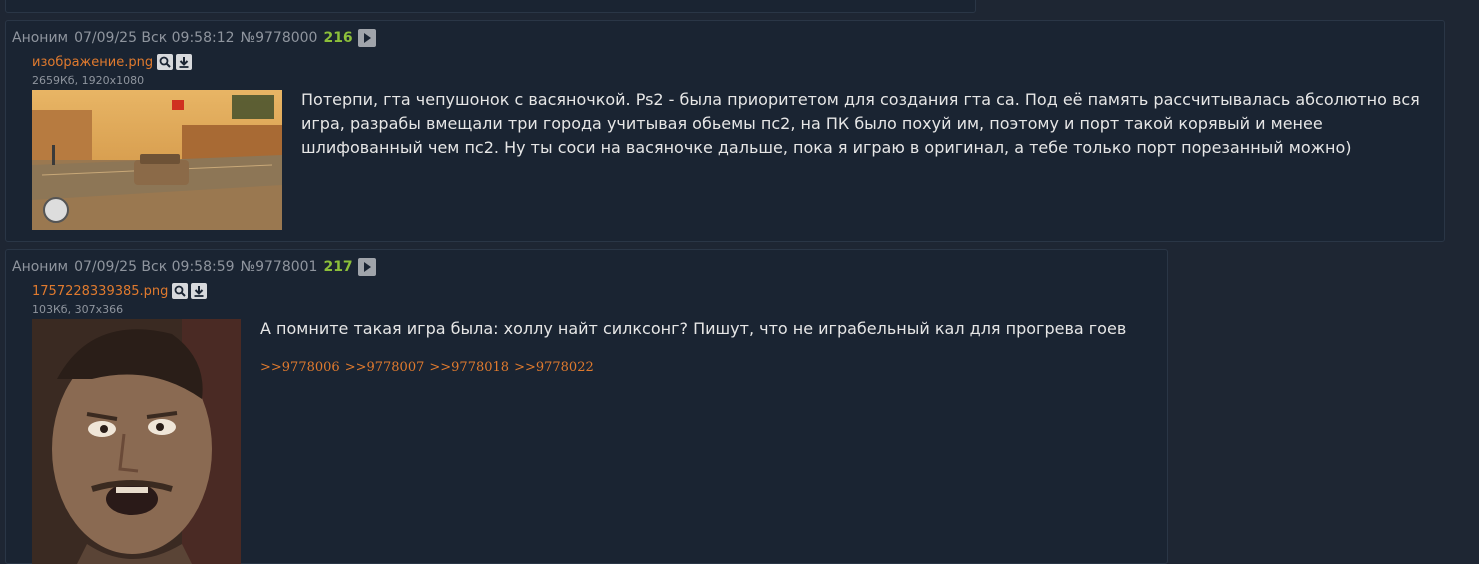 The height and width of the screenshot is (564, 1479). What do you see at coordinates (385, 367) in the screenshot?
I see `reply-link: >>9778007` at bounding box center [385, 367].